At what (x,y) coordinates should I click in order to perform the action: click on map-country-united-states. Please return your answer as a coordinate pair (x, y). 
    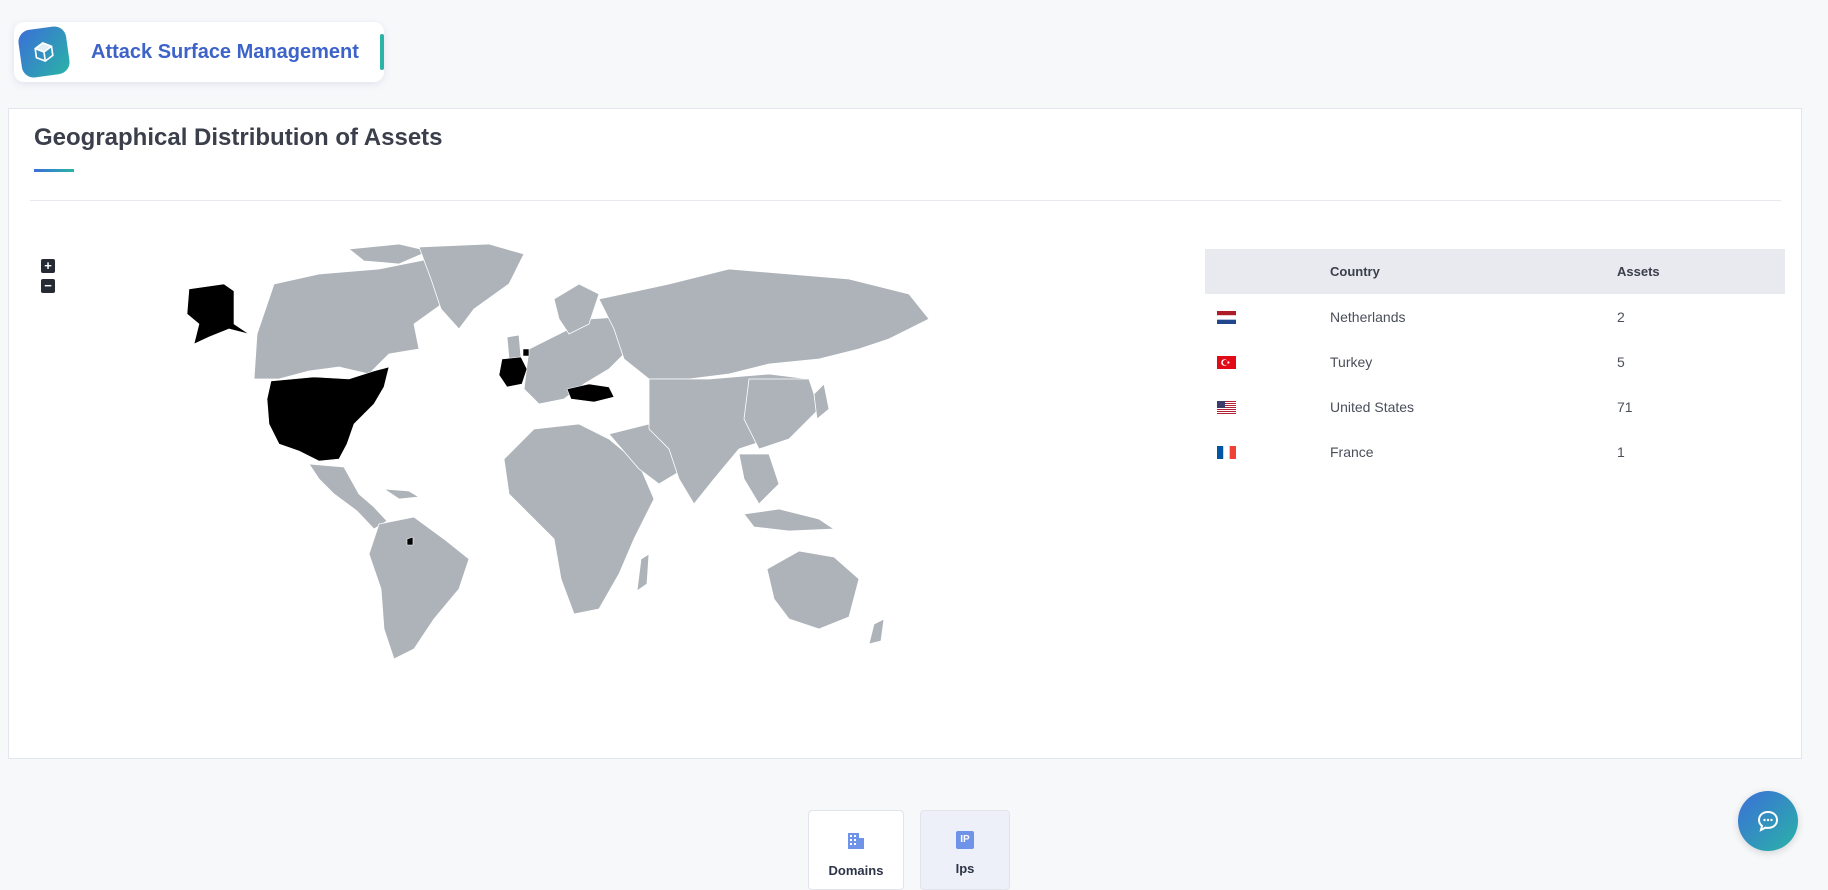
    Looking at the image, I should click on (328, 414).